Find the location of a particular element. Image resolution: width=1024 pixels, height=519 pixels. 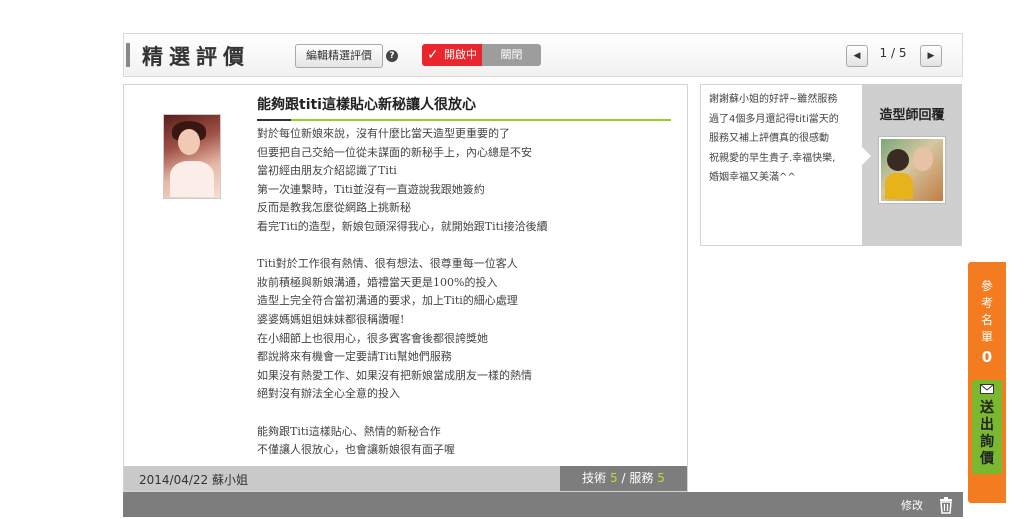

reply-pointer is located at coordinates (866, 156).